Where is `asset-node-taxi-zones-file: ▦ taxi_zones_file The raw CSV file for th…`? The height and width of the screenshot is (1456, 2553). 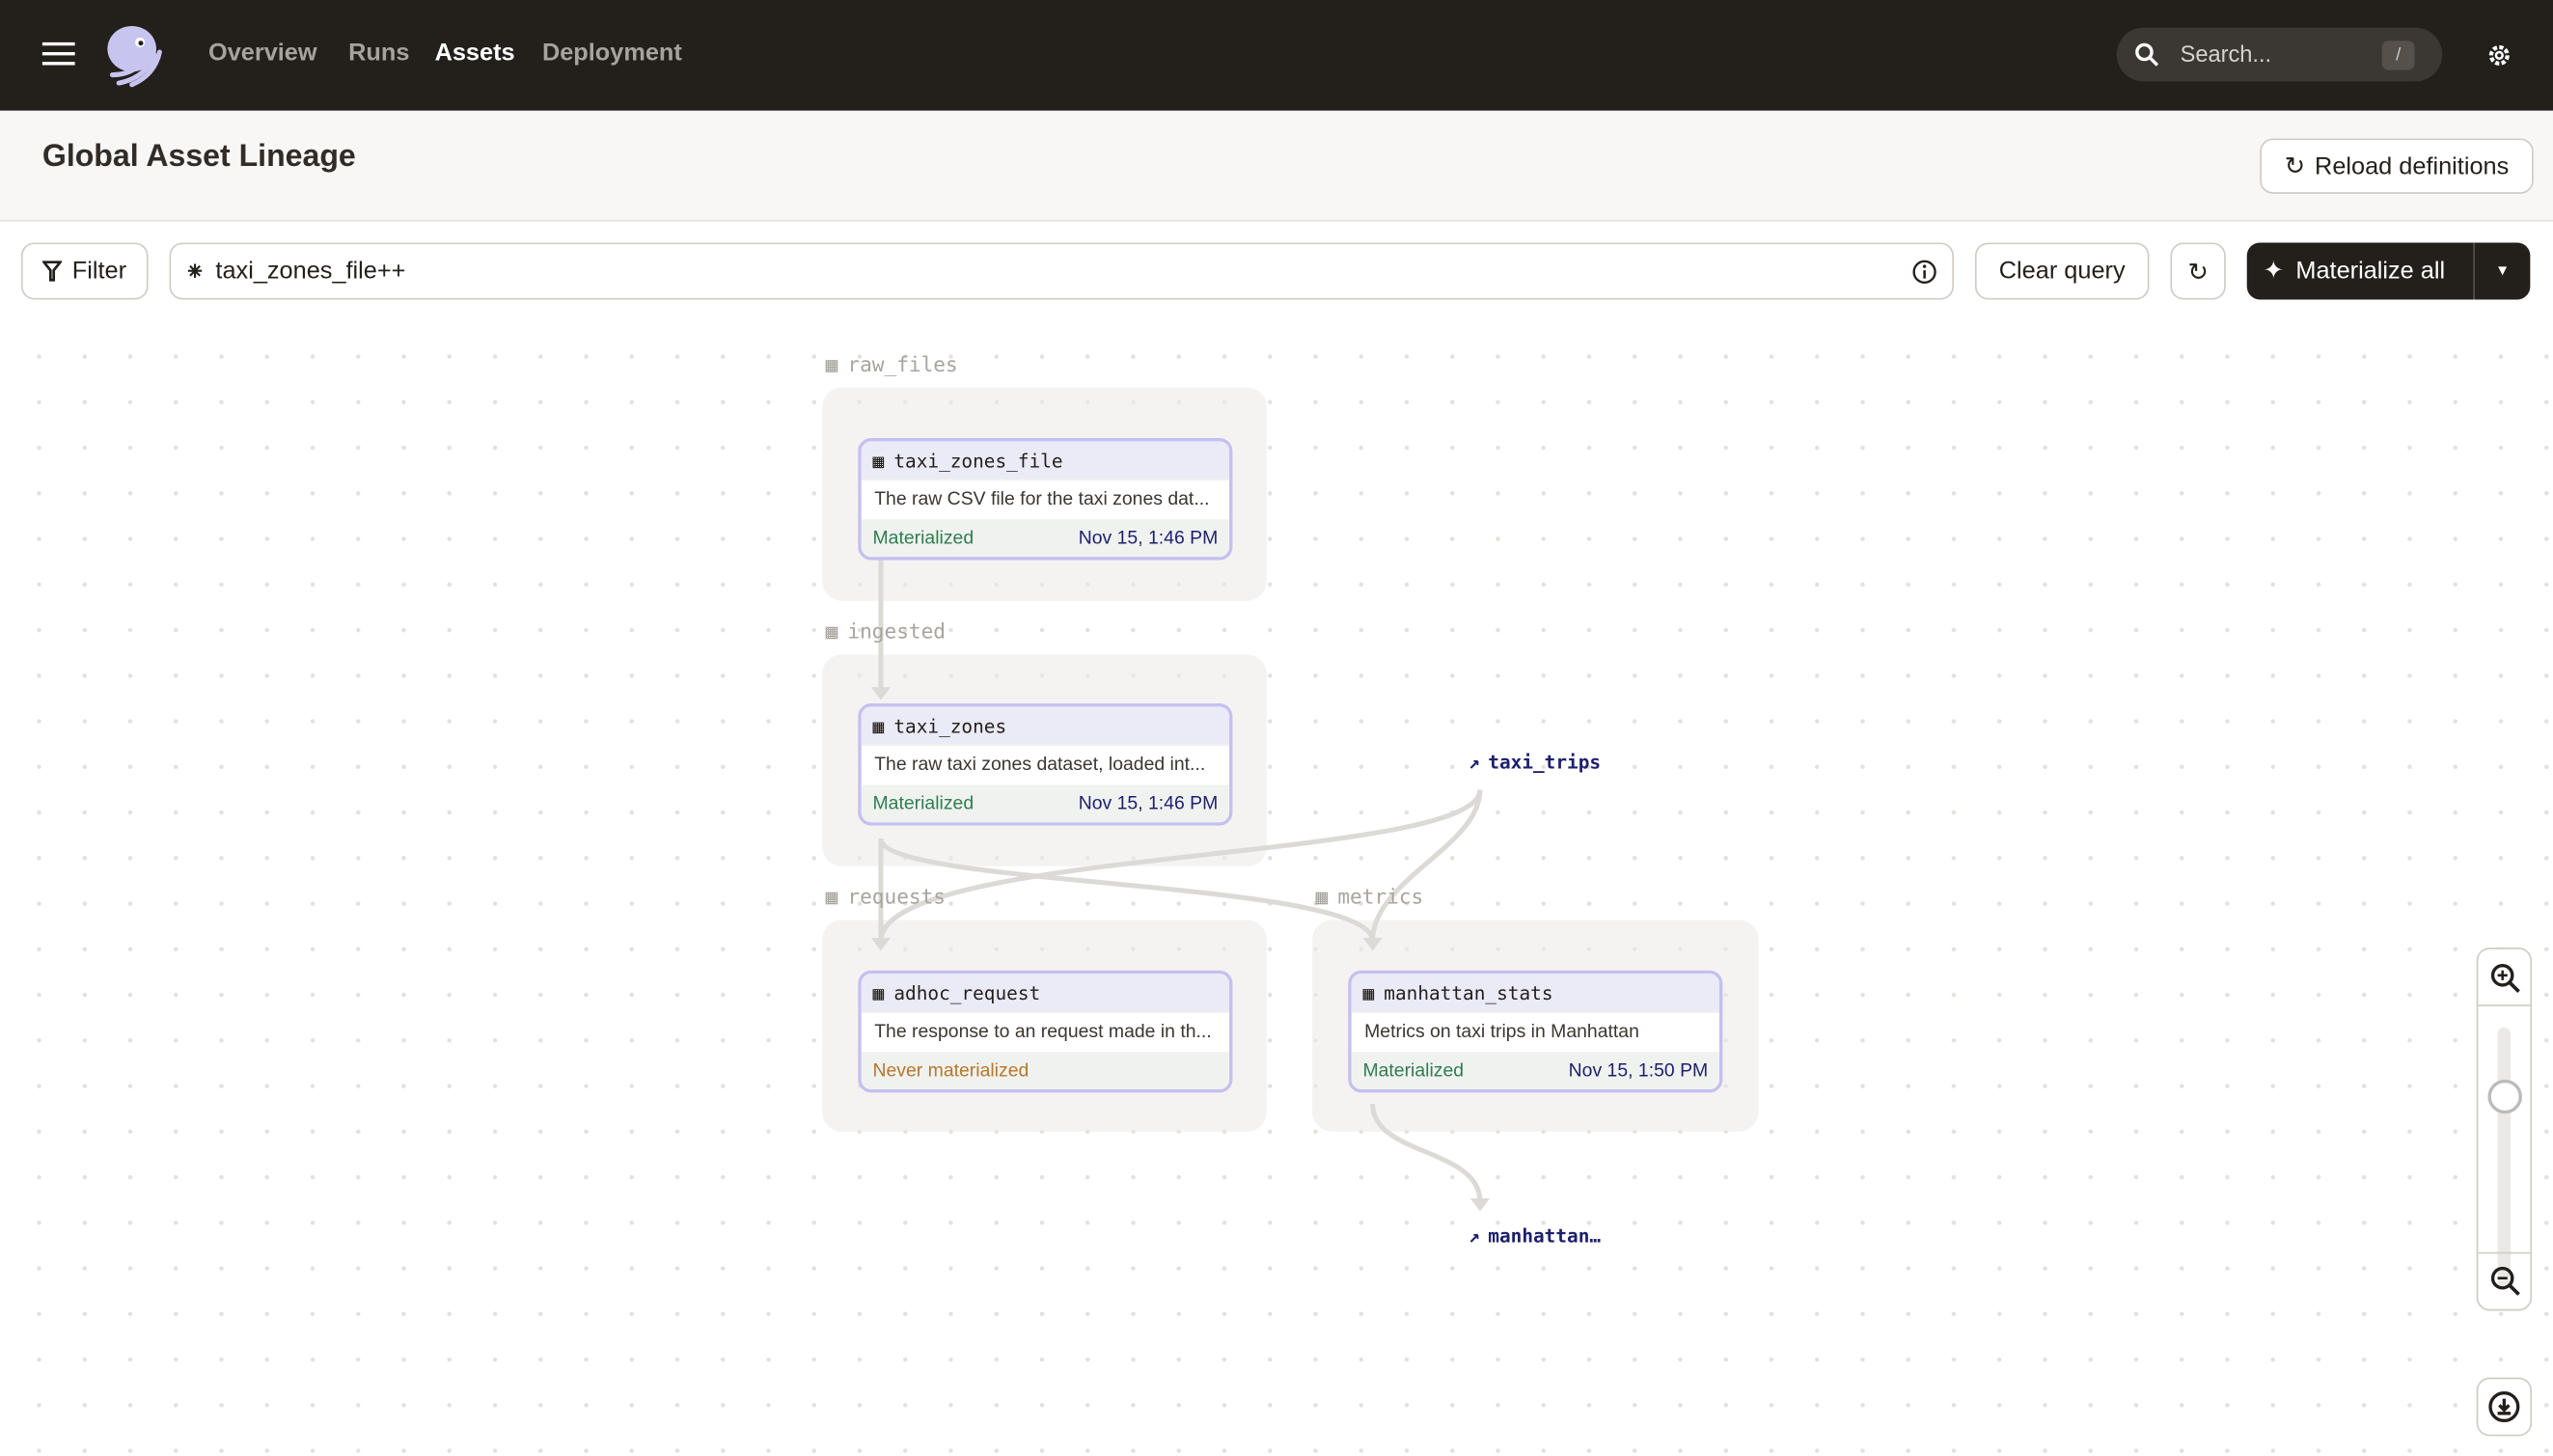
asset-node-taxi-zones-file: ▦ taxi_zones_file The raw CSV file for th… is located at coordinates (1045, 499).